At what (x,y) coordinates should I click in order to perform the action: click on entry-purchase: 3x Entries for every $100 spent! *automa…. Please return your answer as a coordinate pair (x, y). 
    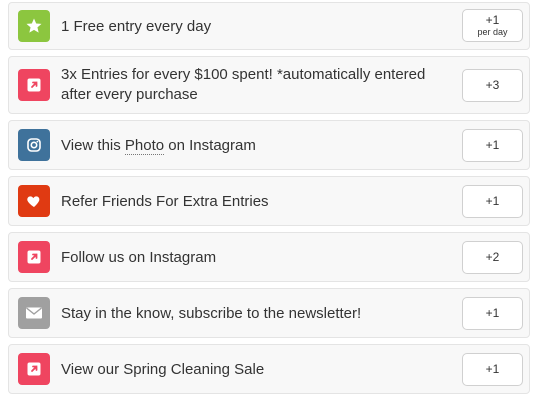
    Looking at the image, I should click on (269, 85).